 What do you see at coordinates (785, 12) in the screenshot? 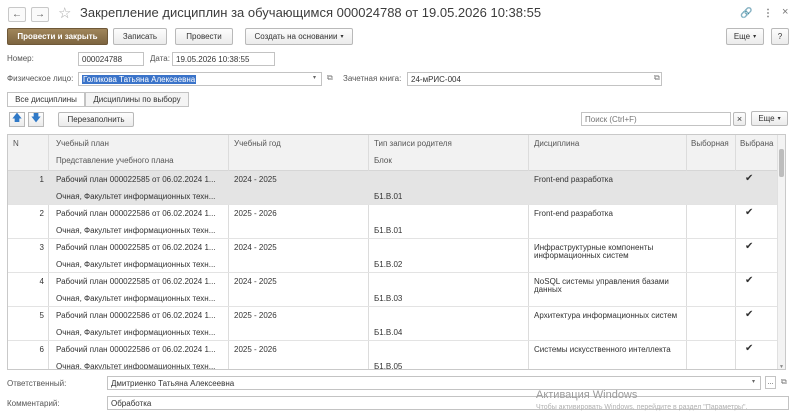
I see `close-icon: ×` at bounding box center [785, 12].